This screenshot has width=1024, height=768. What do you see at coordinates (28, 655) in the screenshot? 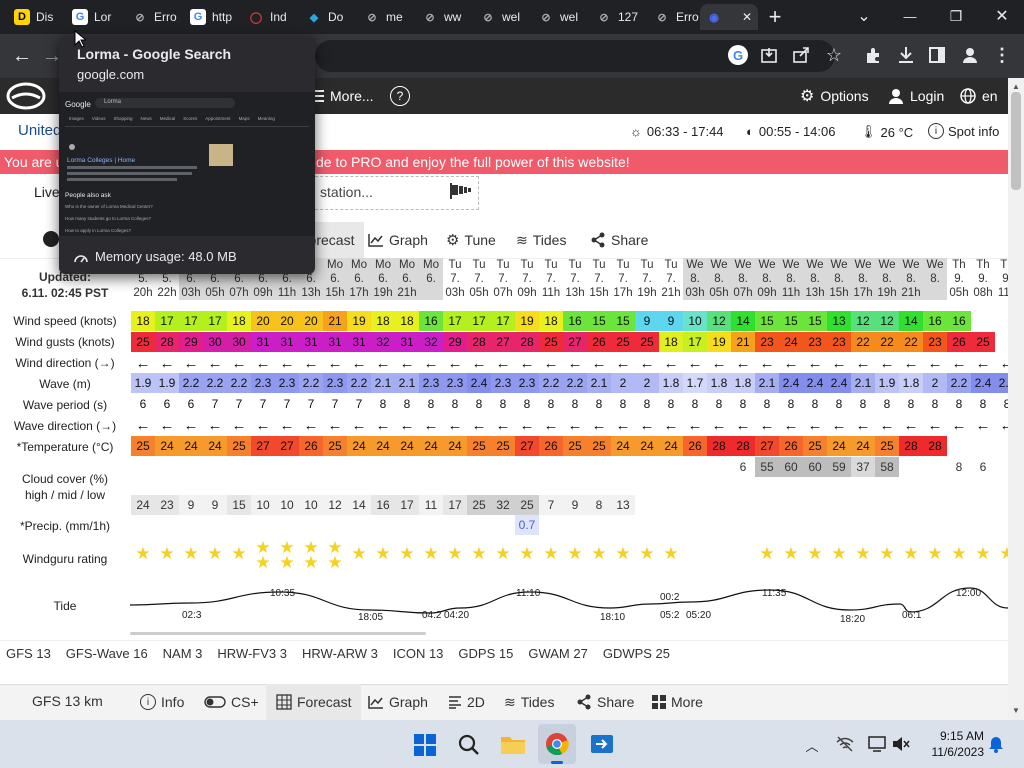
I see `model-link: GFS 13` at bounding box center [28, 655].